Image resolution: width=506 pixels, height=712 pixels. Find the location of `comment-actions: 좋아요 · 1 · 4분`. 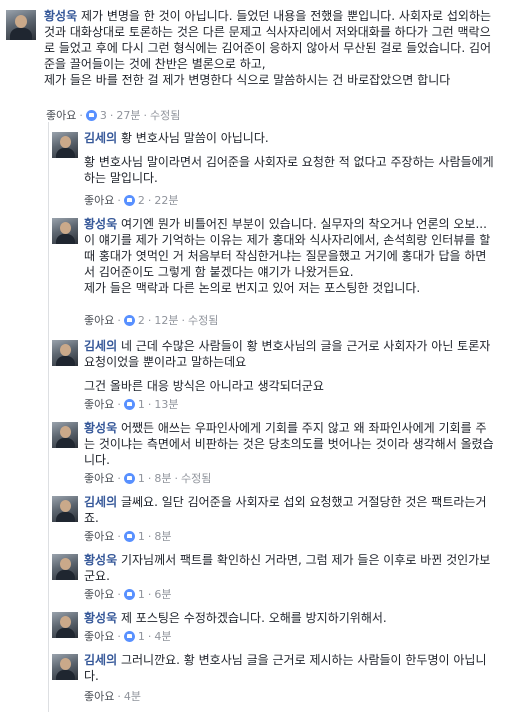

comment-actions: 좋아요 · 1 · 4분 is located at coordinates (128, 636).